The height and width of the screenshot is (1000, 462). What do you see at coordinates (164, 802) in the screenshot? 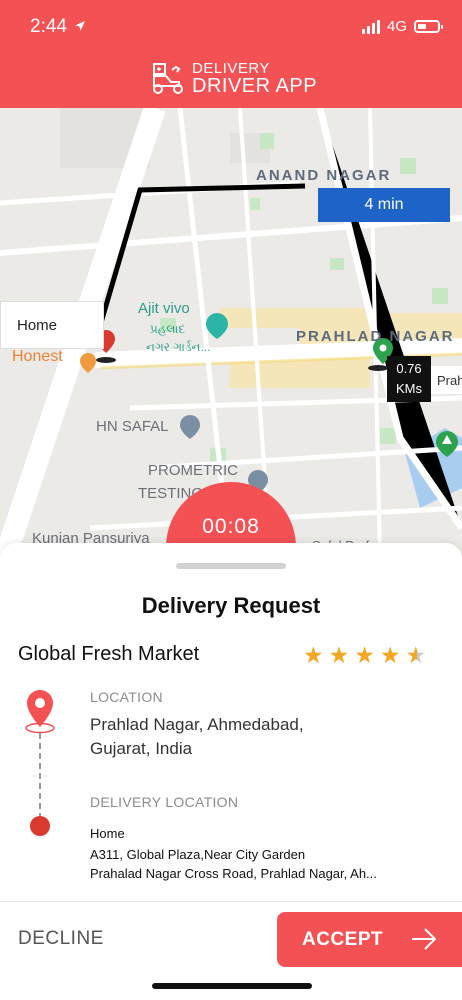
I see `delivery-location-label: DELIVERY LOCATION` at bounding box center [164, 802].